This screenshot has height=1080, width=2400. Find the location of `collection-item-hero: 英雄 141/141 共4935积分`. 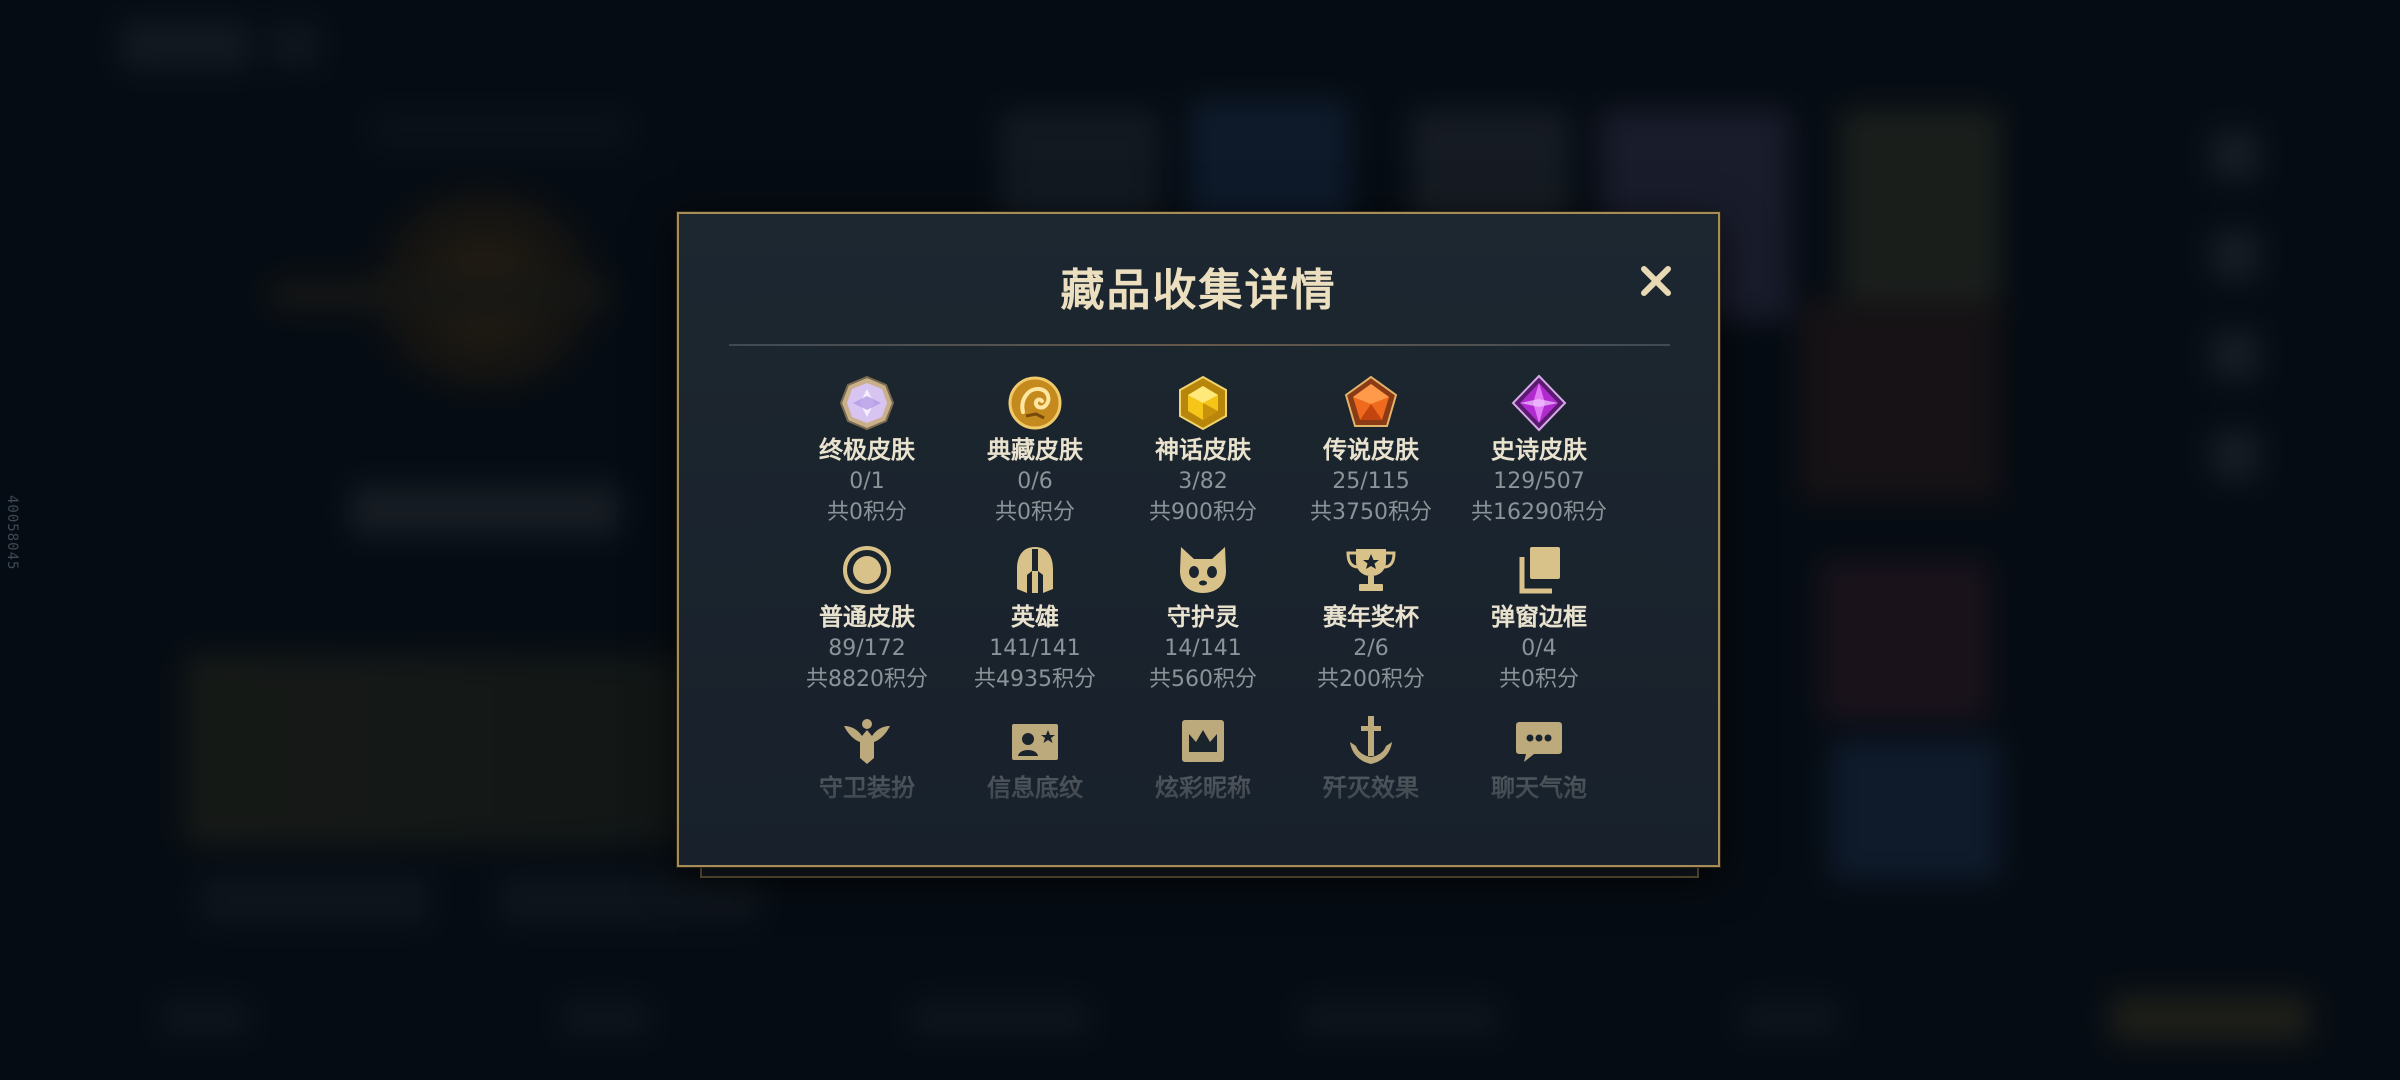

collection-item-hero: 英雄 141/141 共4935积分 is located at coordinates (1035, 618).